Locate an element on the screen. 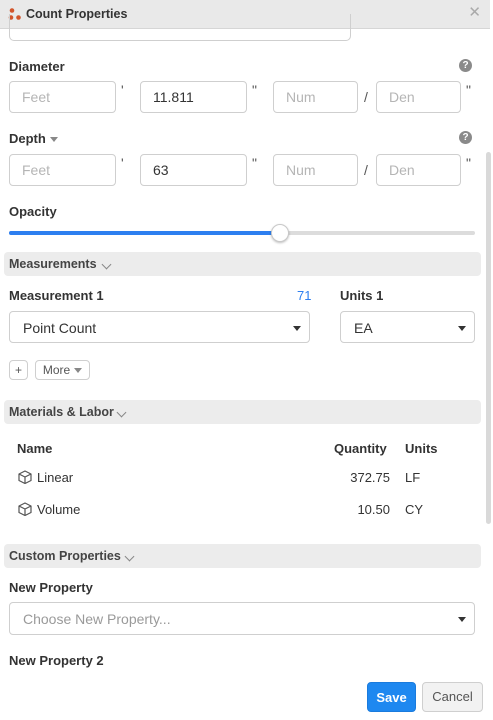 The height and width of the screenshot is (720, 493). measurement-1-select: Point Count is located at coordinates (159, 327).